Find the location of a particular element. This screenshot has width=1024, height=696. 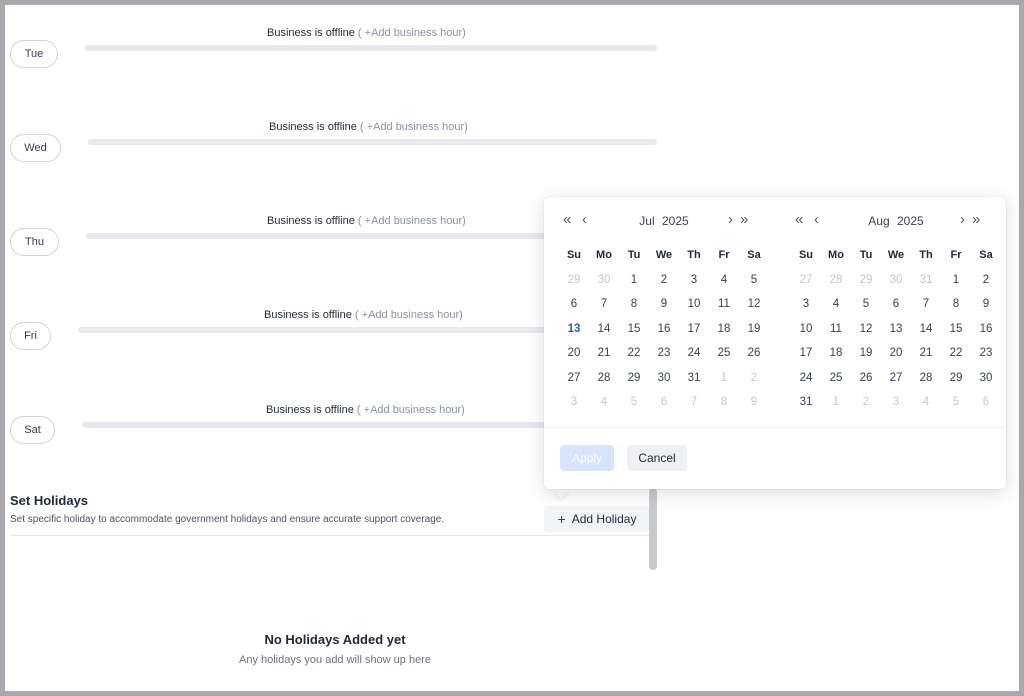

month-label: Aug is located at coordinates (878, 221).